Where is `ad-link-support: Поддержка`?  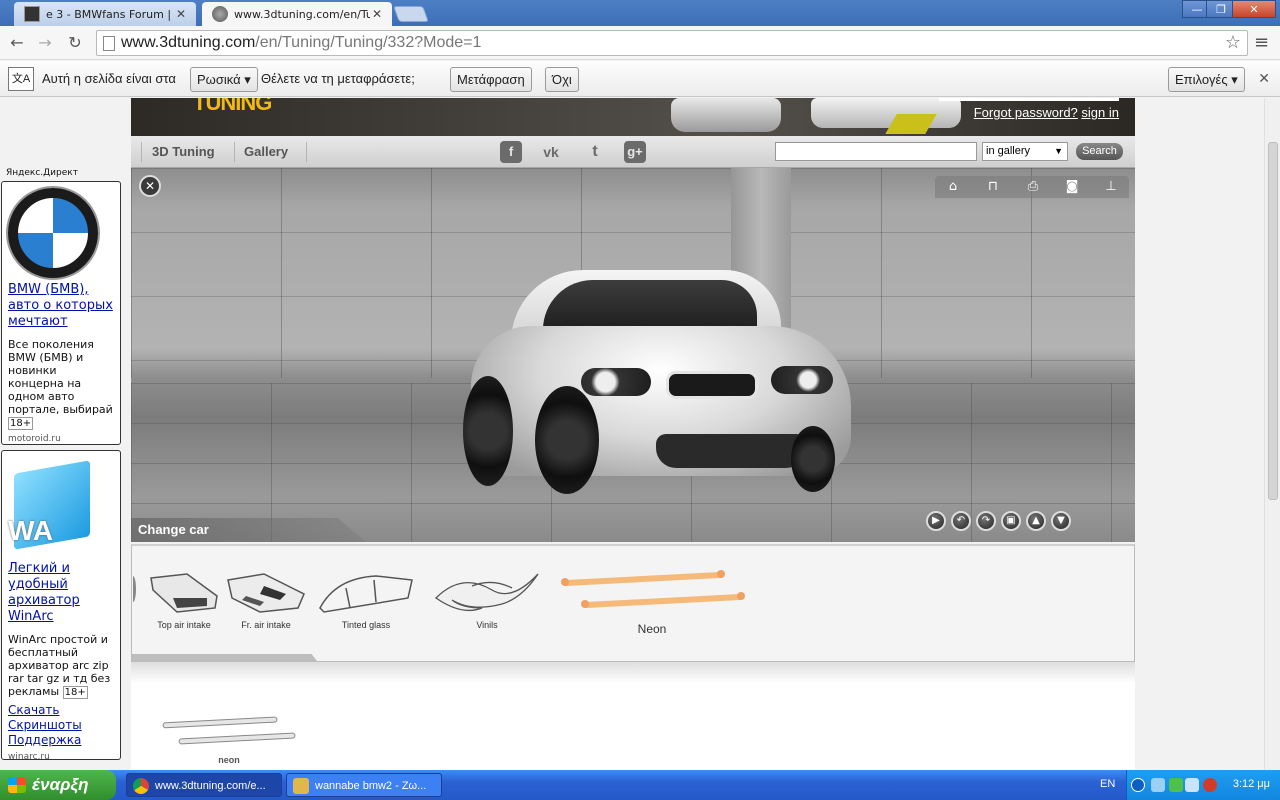
ad-link-support: Поддержка is located at coordinates (61, 740).